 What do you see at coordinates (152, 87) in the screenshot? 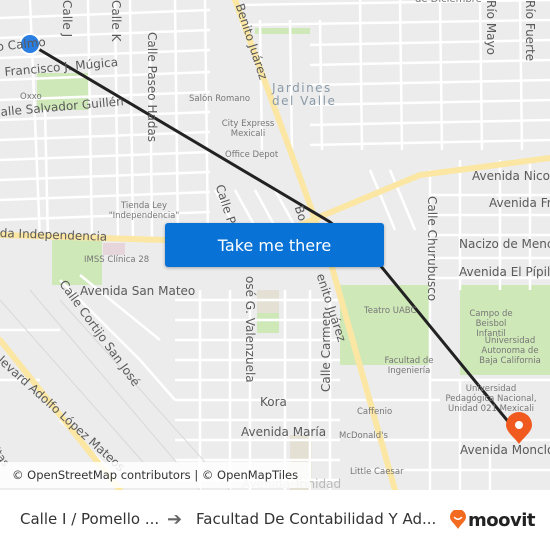
I see `street-label: Calle Paseo Hadas` at bounding box center [152, 87].